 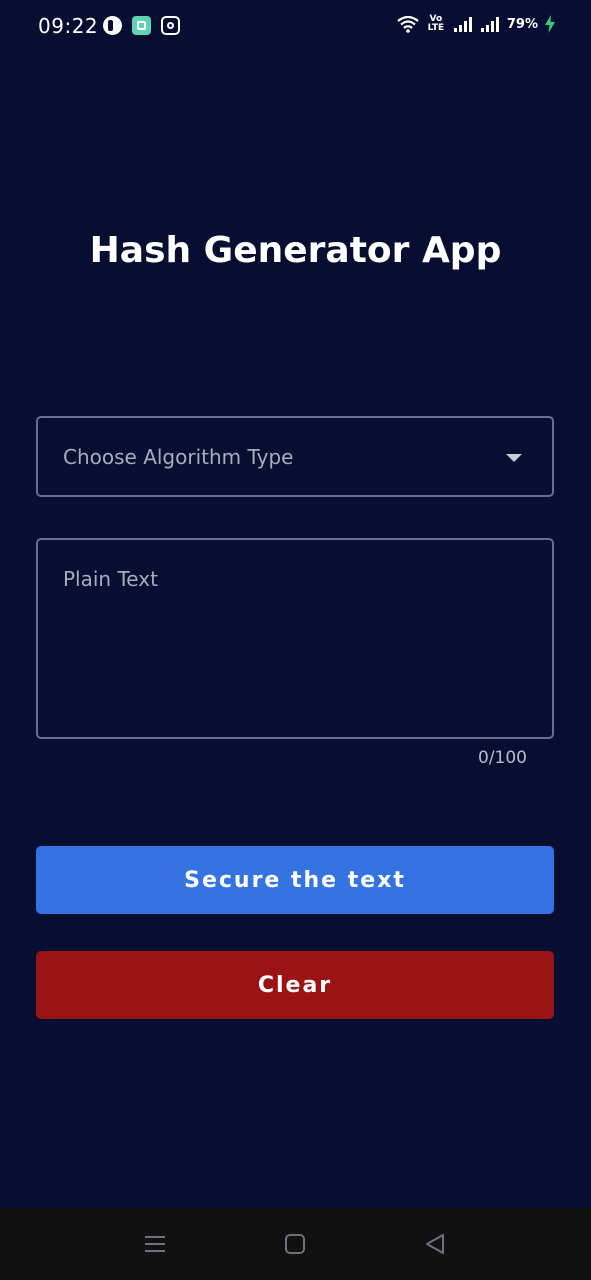 What do you see at coordinates (550, 24) in the screenshot?
I see `charging-icon` at bounding box center [550, 24].